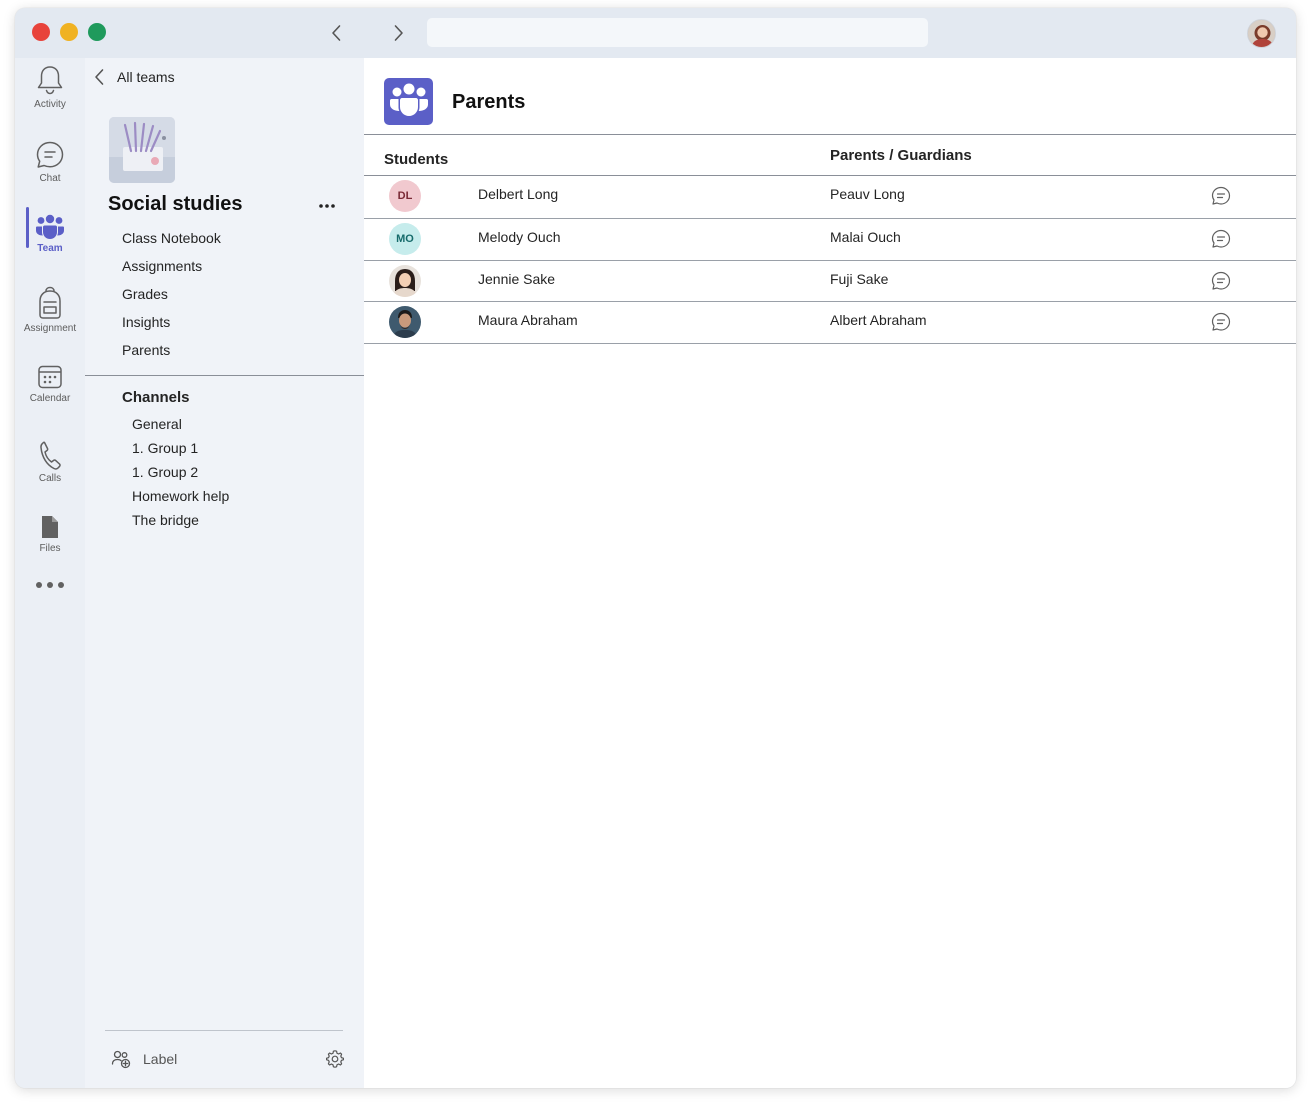 This screenshot has height=1112, width=1312. I want to click on team-name: Social studies, so click(175, 204).